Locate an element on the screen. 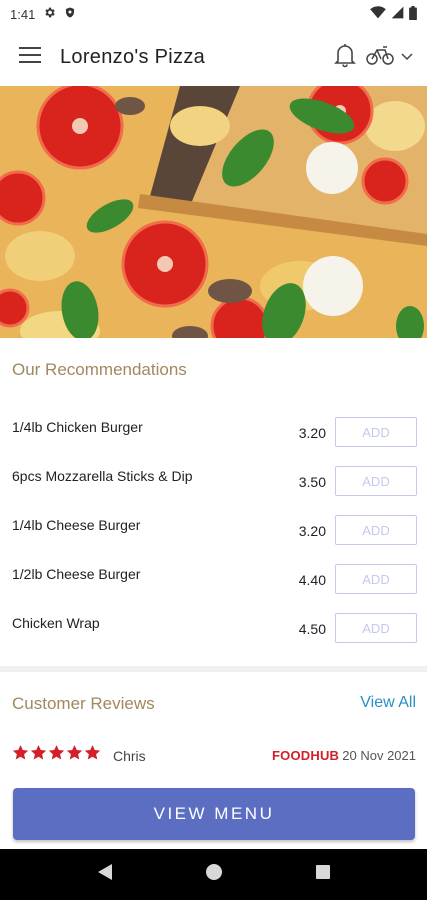 This screenshot has height=900, width=427. page-title: Lorenzo's Pizza is located at coordinates (133, 56).